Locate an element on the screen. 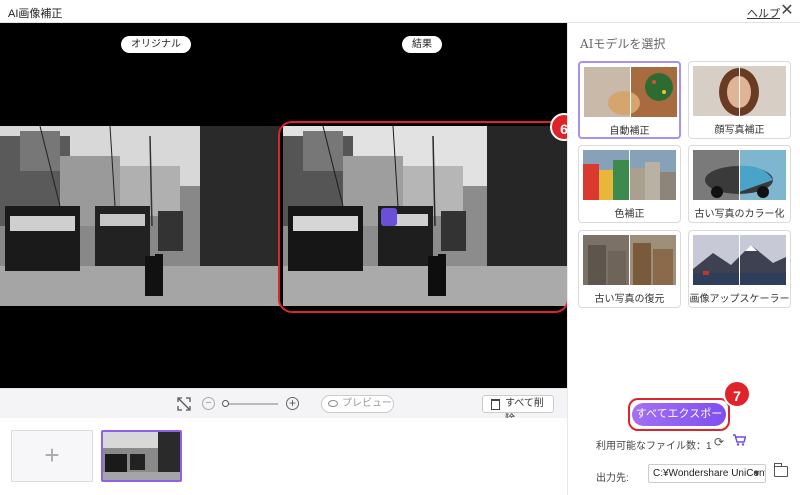 Image resolution: width=800 pixels, height=495 pixels. model-card-restore: 古い写真の復元 is located at coordinates (629, 269).